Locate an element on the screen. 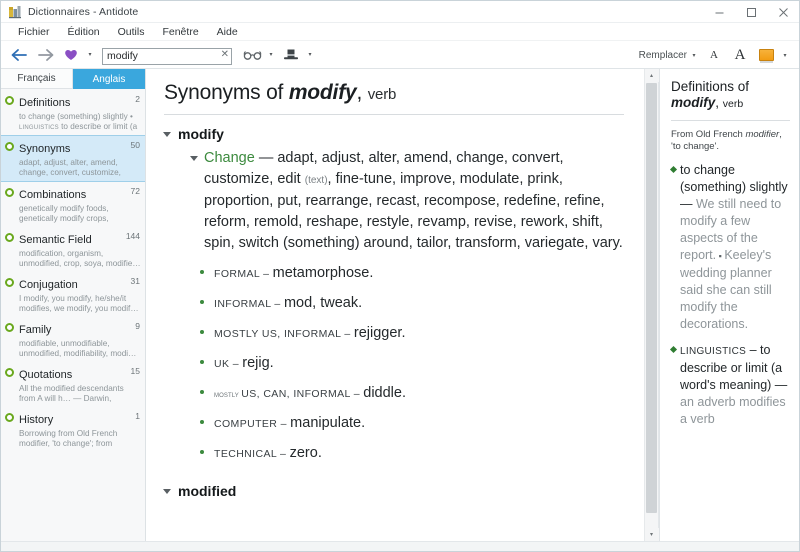 The height and width of the screenshot is (552, 800). usage-dash: – is located at coordinates (277, 304).